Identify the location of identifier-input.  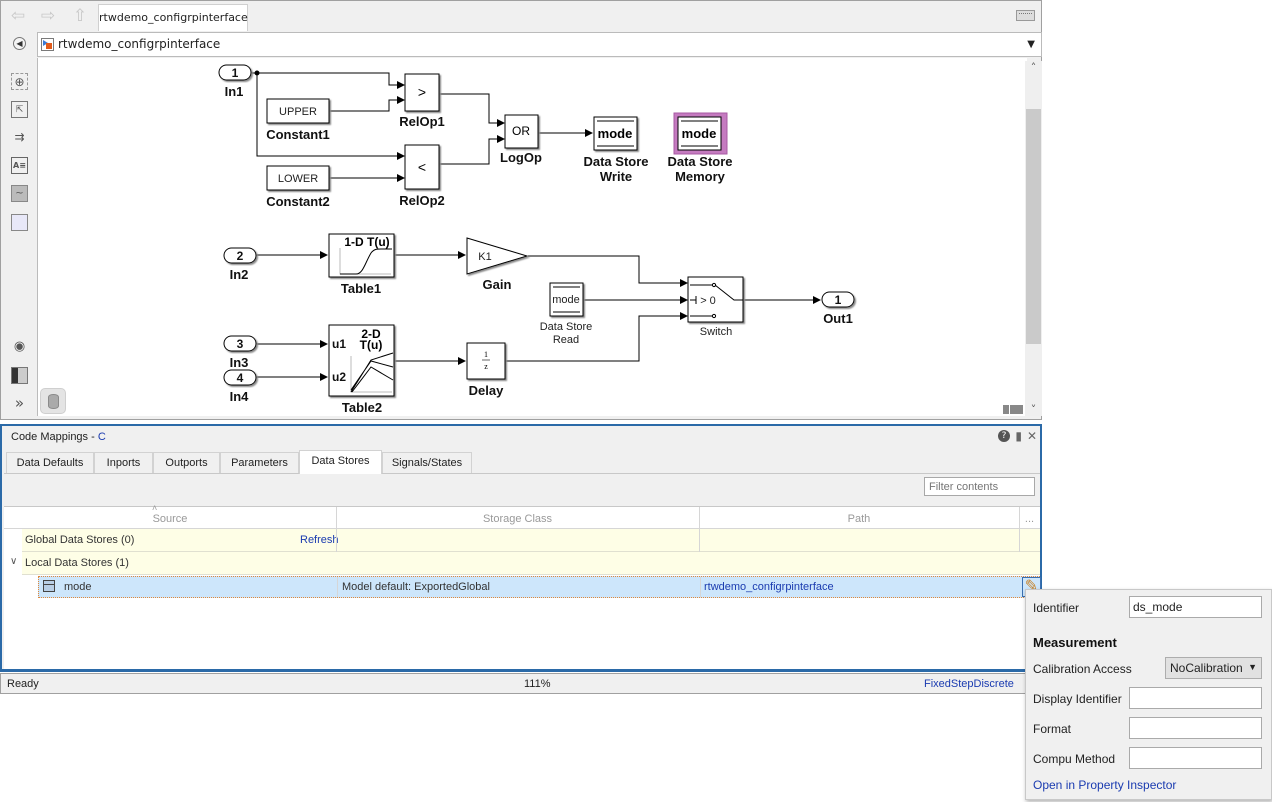
(1195, 607).